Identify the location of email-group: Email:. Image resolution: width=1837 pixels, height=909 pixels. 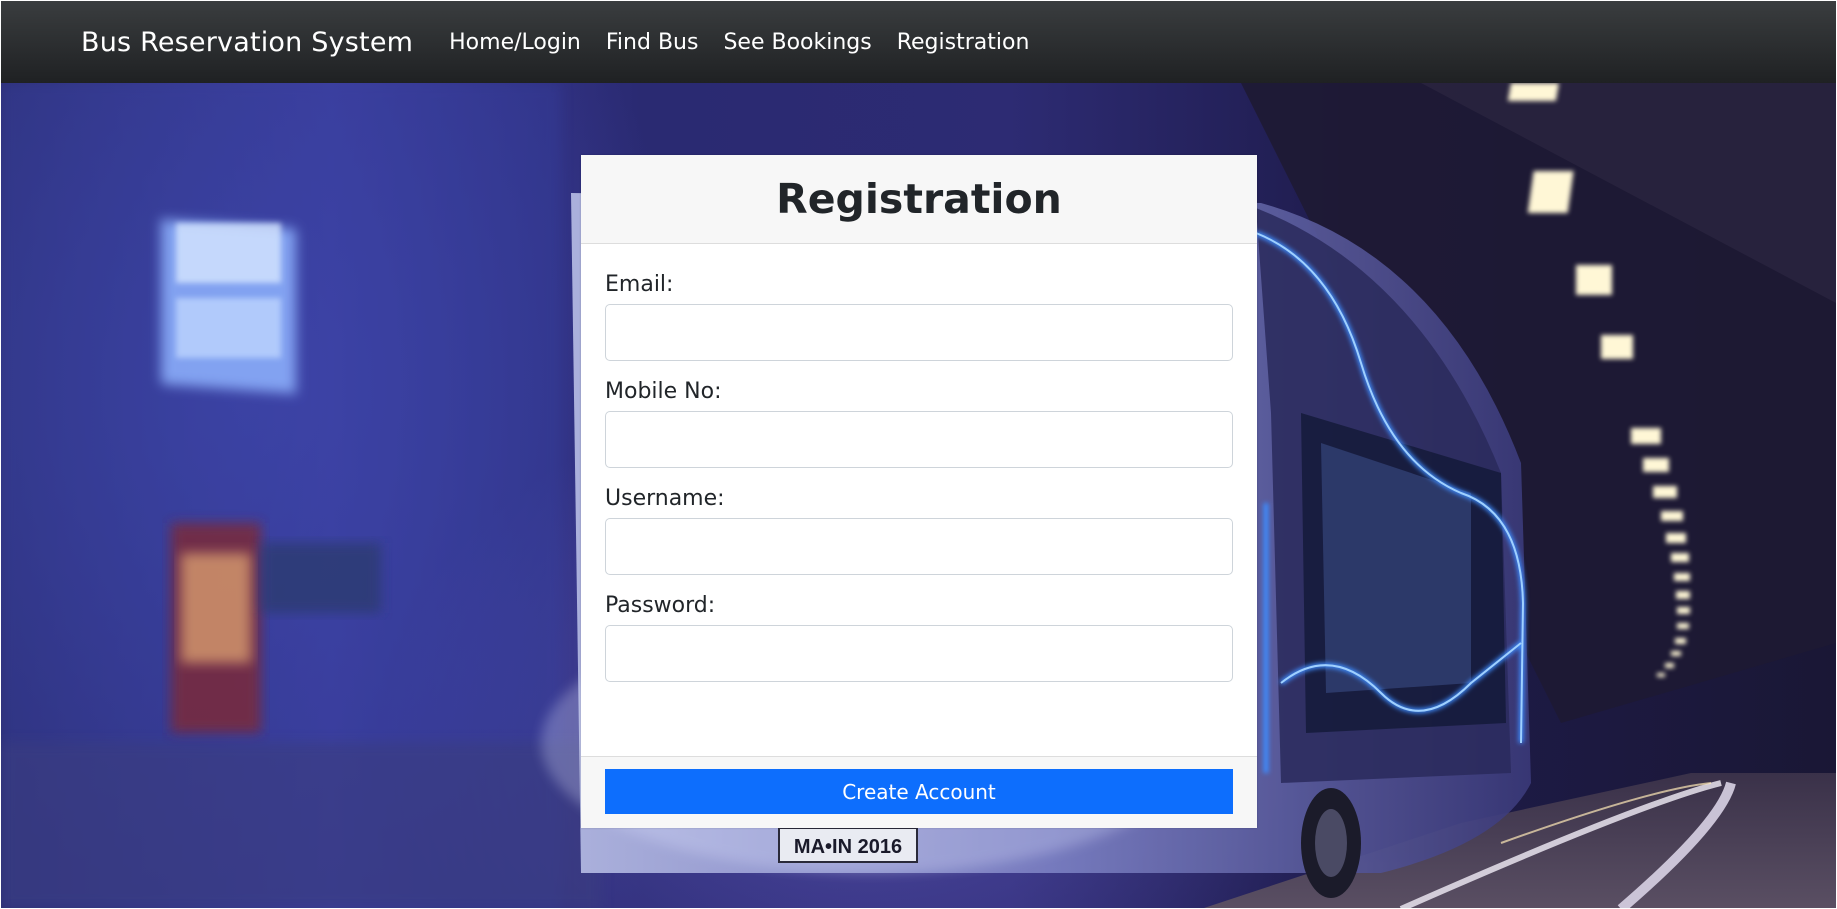
(919, 316).